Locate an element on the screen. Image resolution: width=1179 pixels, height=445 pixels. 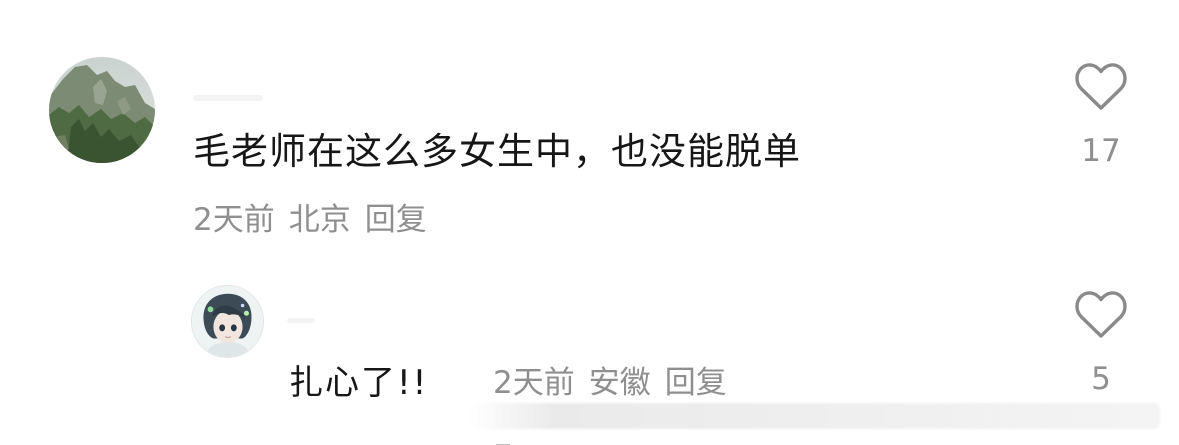
reply-meta: 2天前 安徽 回复 is located at coordinates (610, 383).